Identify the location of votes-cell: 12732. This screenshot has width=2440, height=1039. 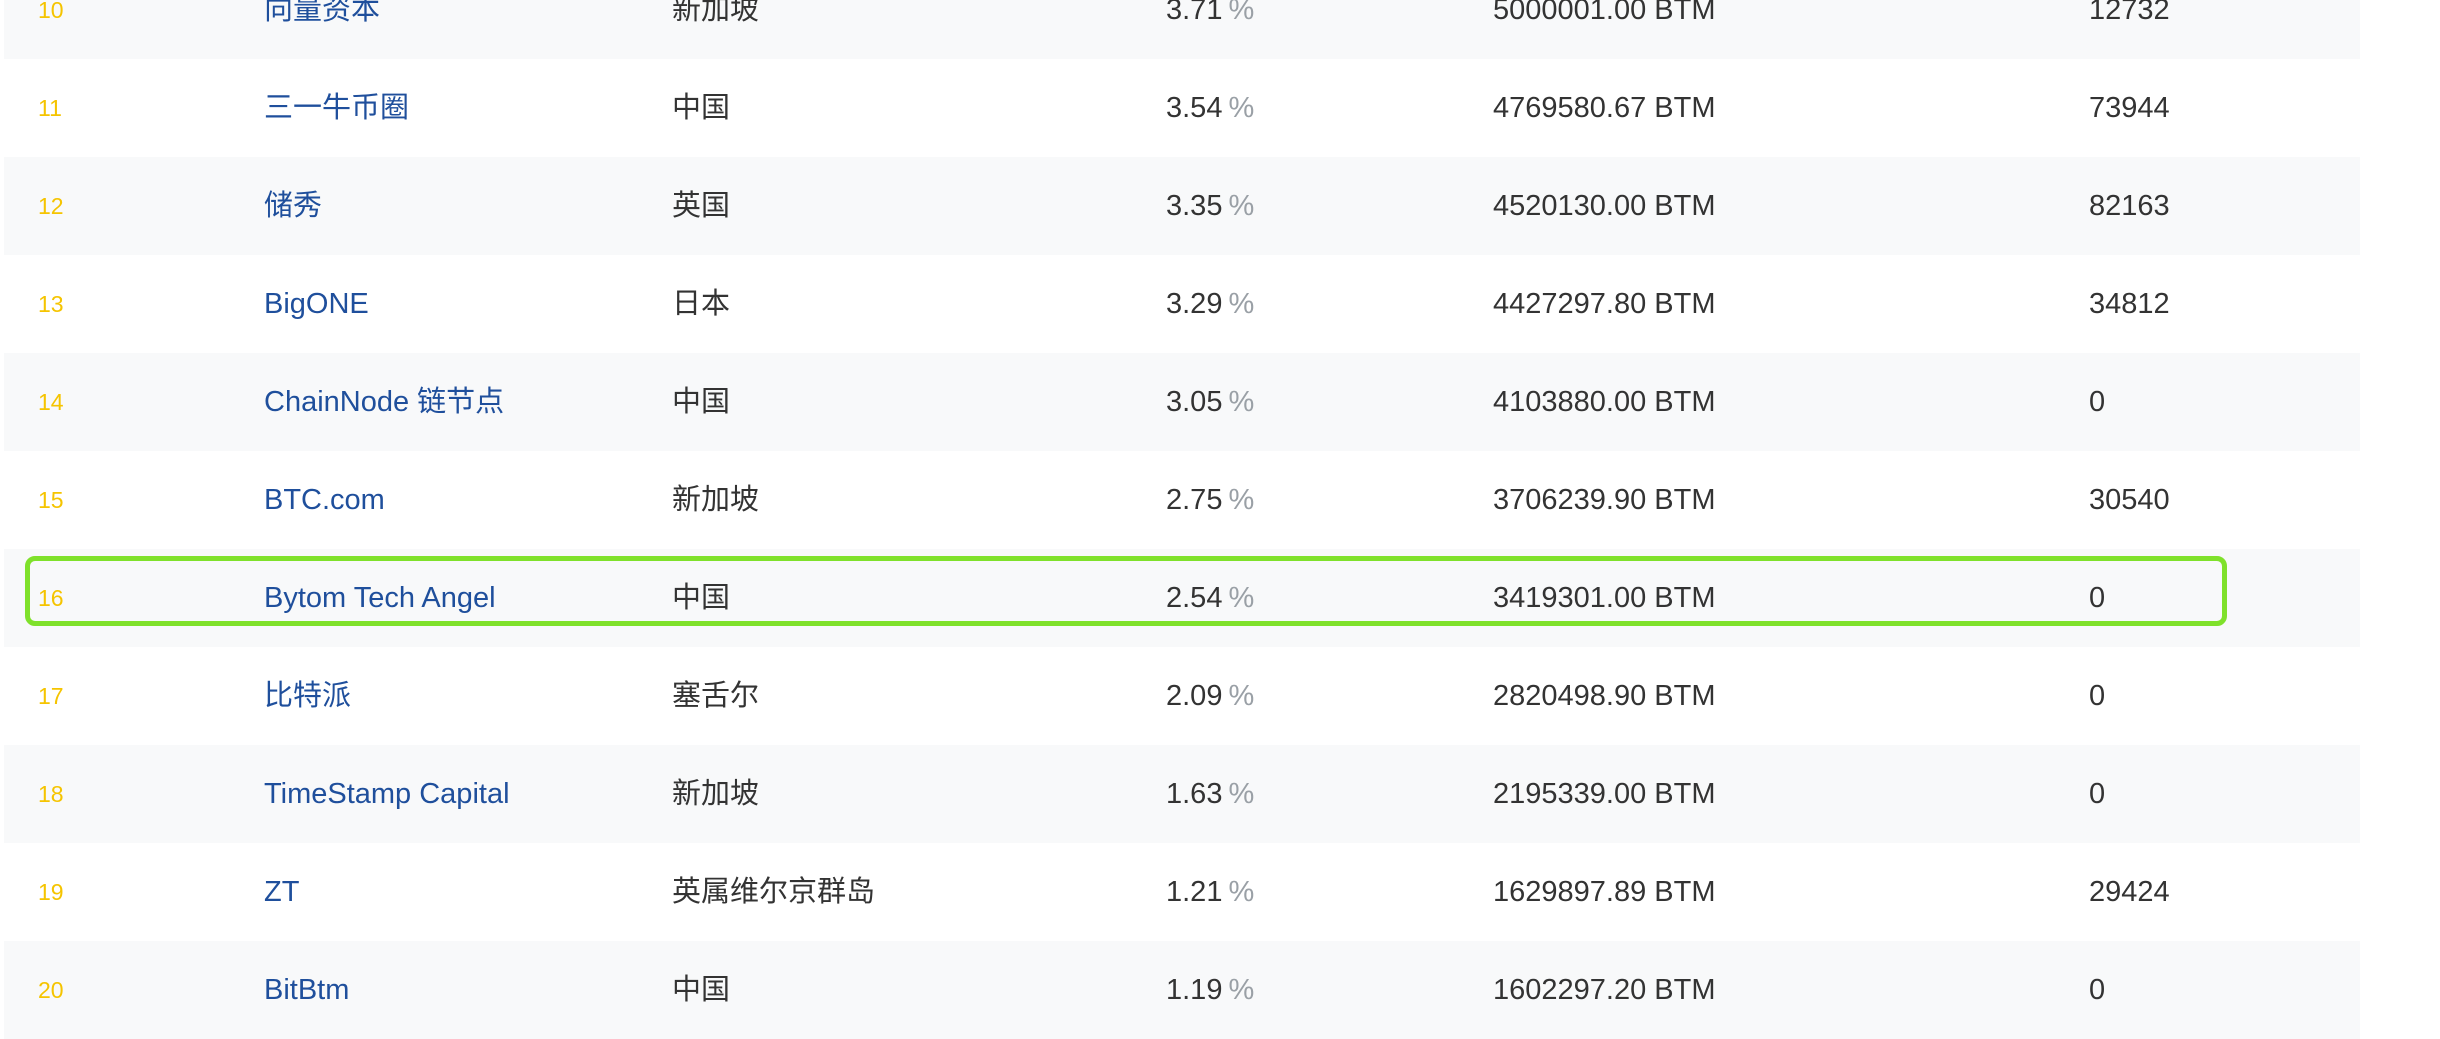
(2129, 13).